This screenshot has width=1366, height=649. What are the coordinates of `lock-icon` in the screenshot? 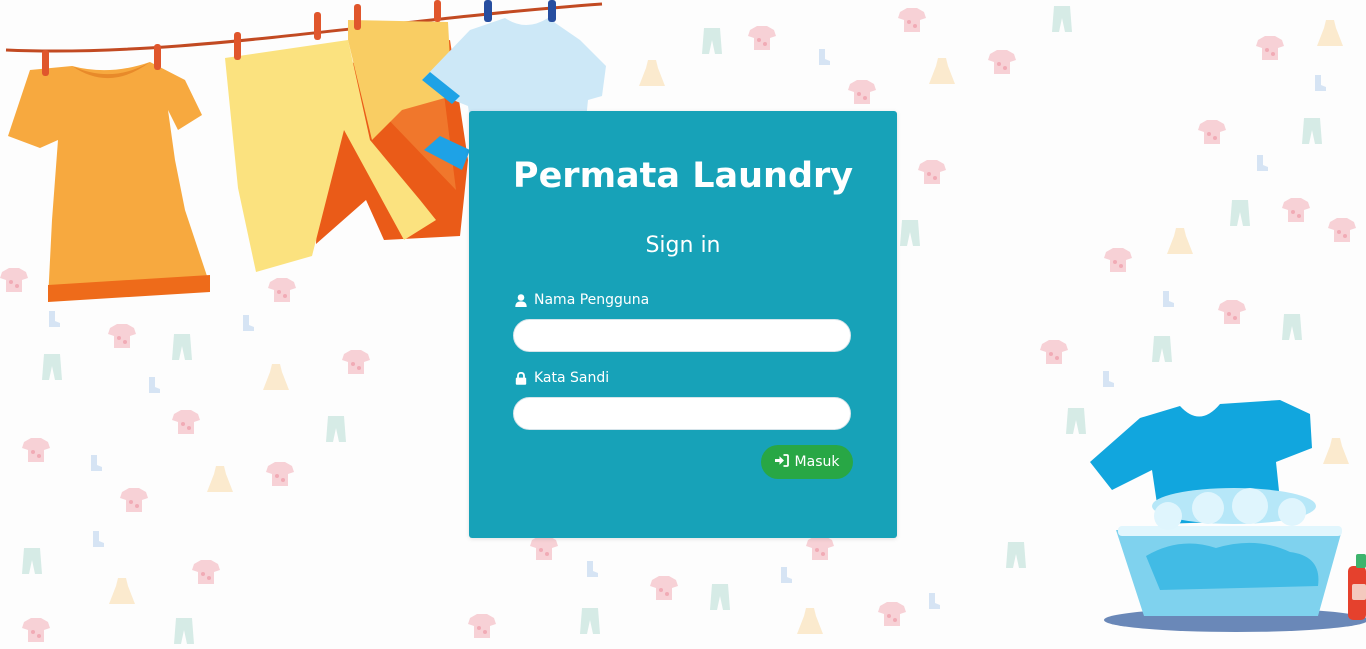 It's located at (521, 378).